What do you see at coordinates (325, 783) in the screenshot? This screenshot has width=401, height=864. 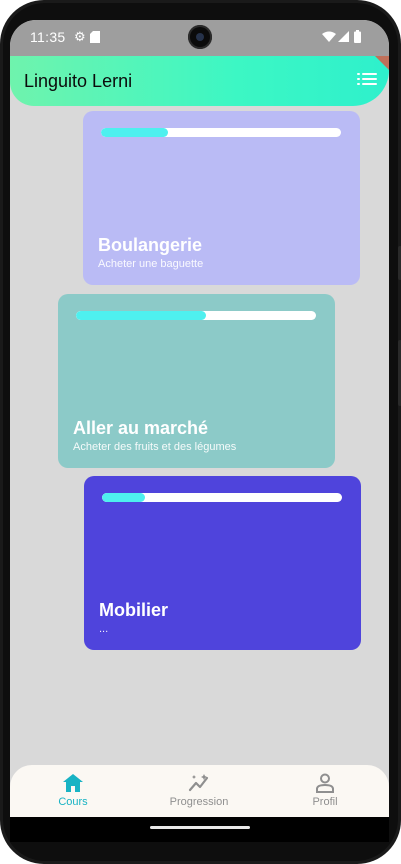 I see `person-icon` at bounding box center [325, 783].